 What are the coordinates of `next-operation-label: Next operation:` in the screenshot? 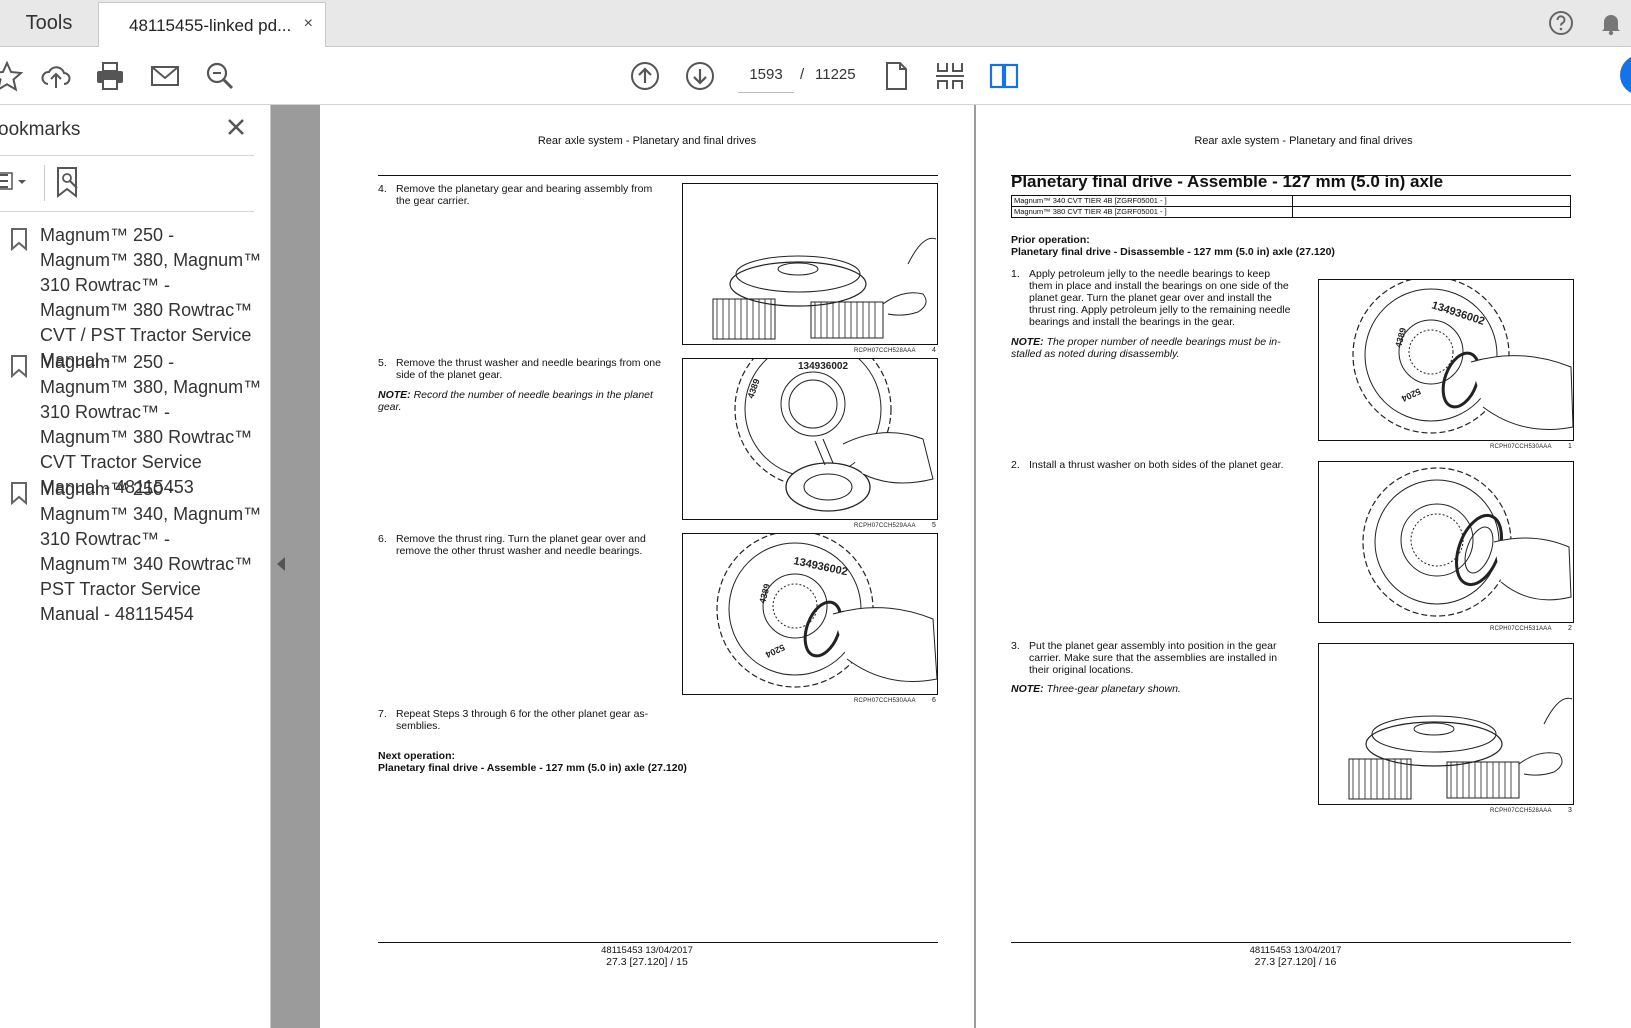 It's located at (417, 756).